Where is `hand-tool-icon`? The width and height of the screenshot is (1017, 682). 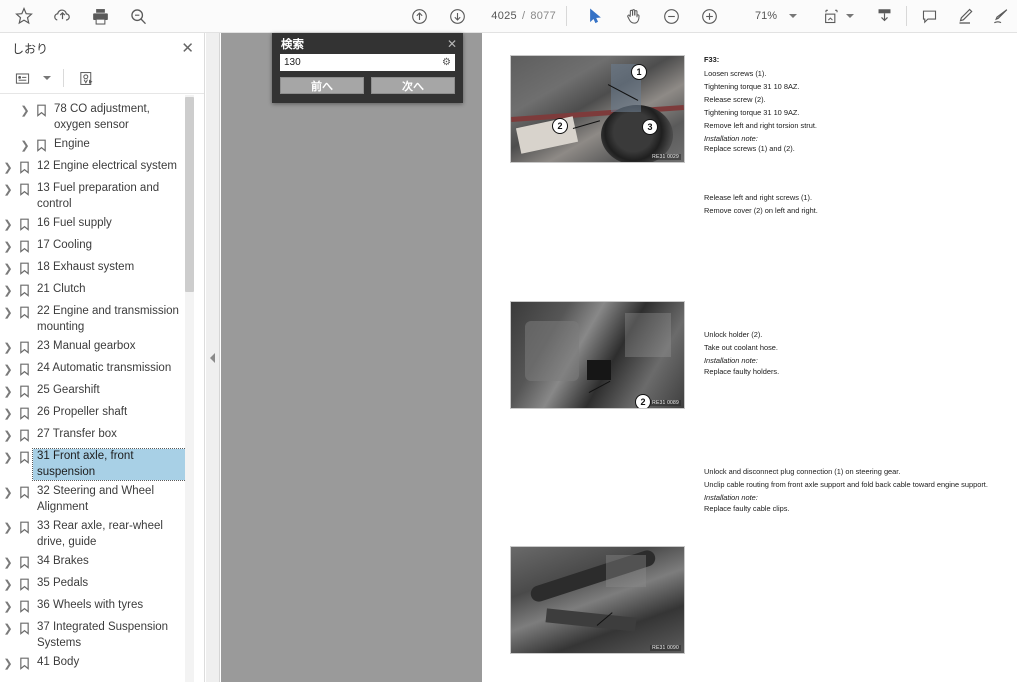 hand-tool-icon is located at coordinates (633, 16).